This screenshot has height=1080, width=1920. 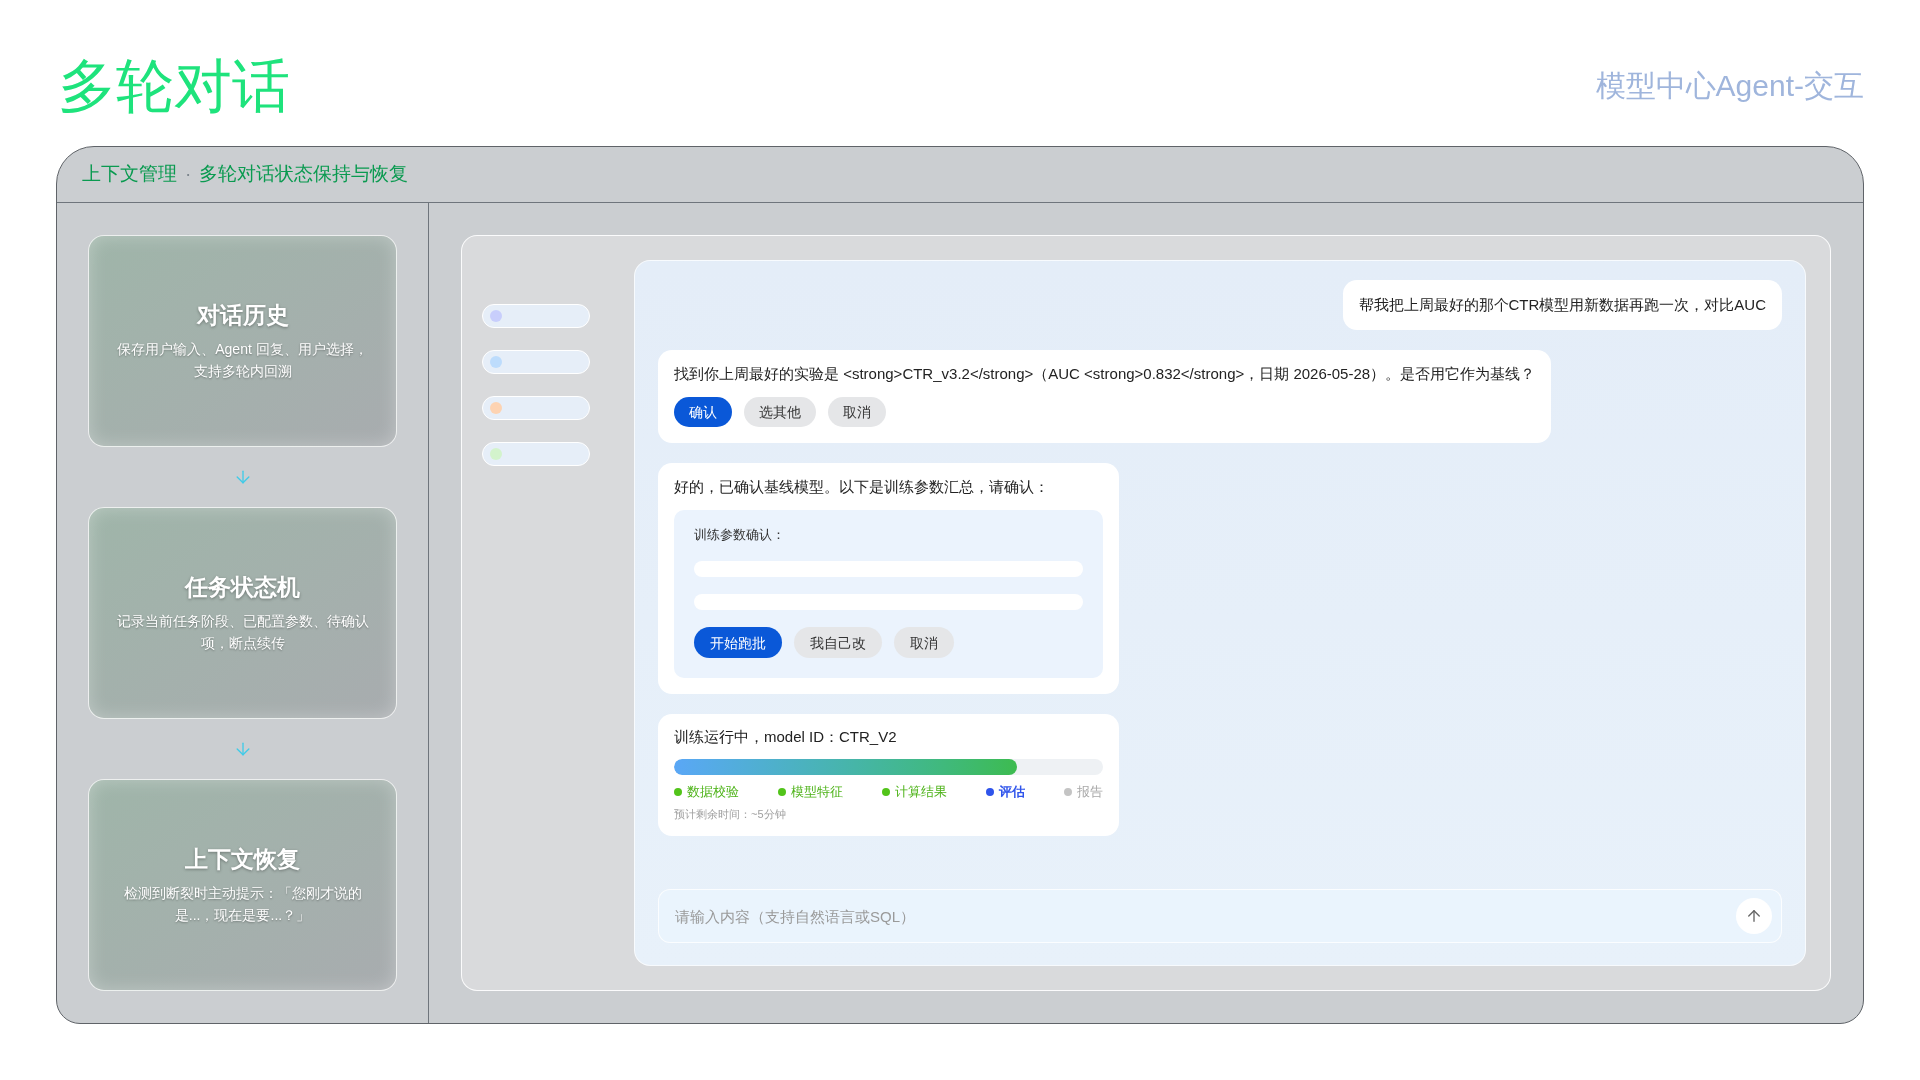 What do you see at coordinates (1090, 792) in the screenshot?
I see `stage-label: 报告` at bounding box center [1090, 792].